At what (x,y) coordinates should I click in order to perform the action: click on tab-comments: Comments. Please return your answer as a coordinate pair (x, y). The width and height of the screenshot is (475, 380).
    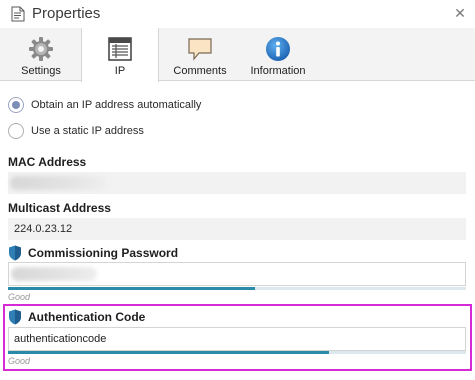
    Looking at the image, I should click on (200, 54).